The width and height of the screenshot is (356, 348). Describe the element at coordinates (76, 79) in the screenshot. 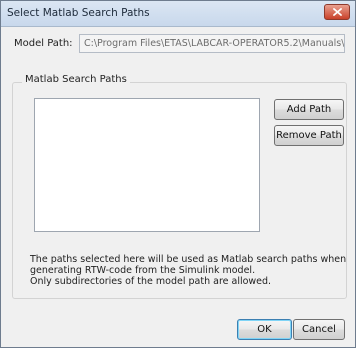

I see `search-paths-group-label: Matlab Search Paths` at that location.